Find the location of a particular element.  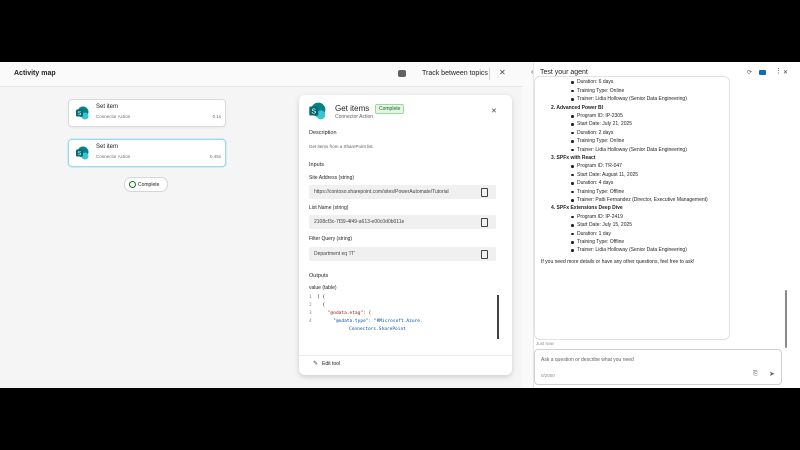

list-name-value: 2108cf3c-7f39-4f49-a613-e00c0d0b011e is located at coordinates (359, 222).